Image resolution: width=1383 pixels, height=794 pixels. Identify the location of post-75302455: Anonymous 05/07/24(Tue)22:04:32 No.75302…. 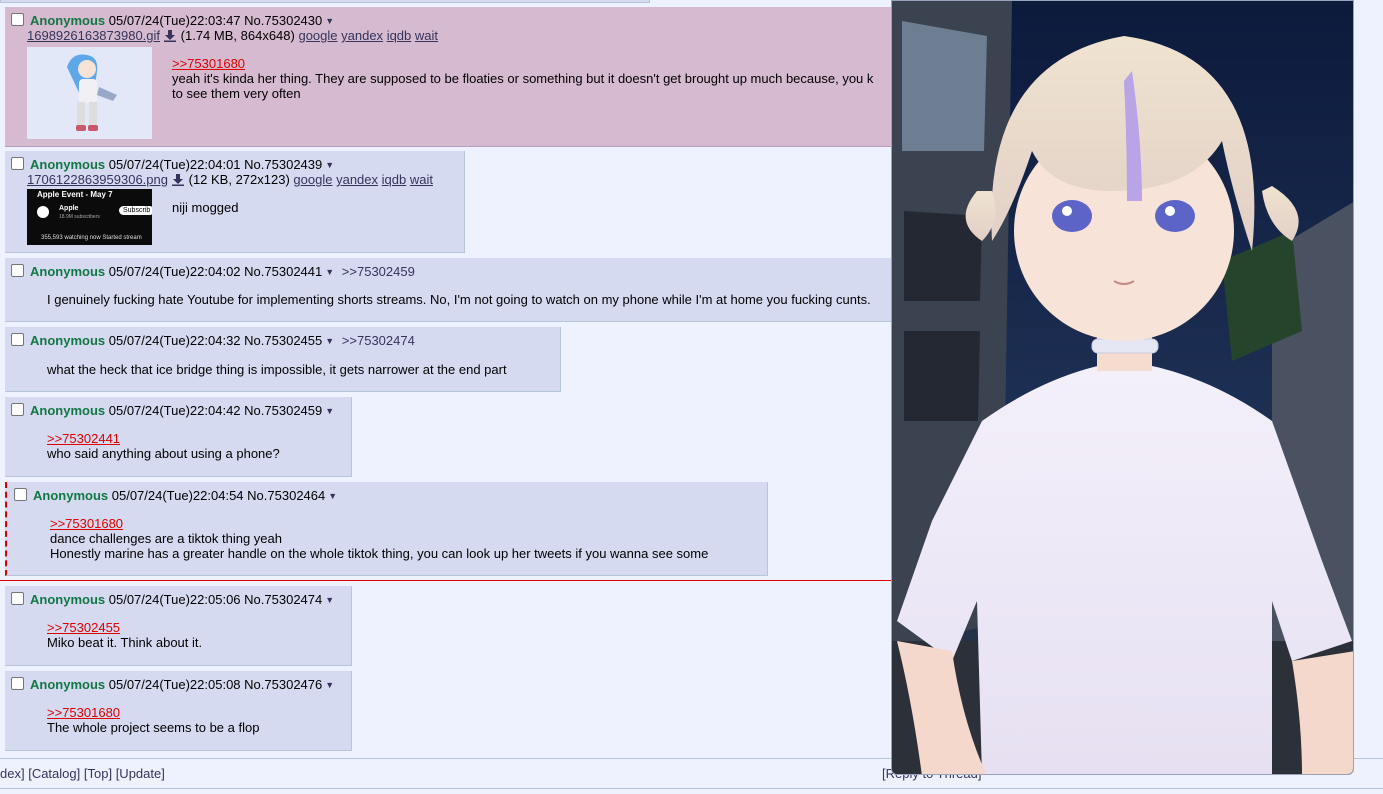
(283, 359).